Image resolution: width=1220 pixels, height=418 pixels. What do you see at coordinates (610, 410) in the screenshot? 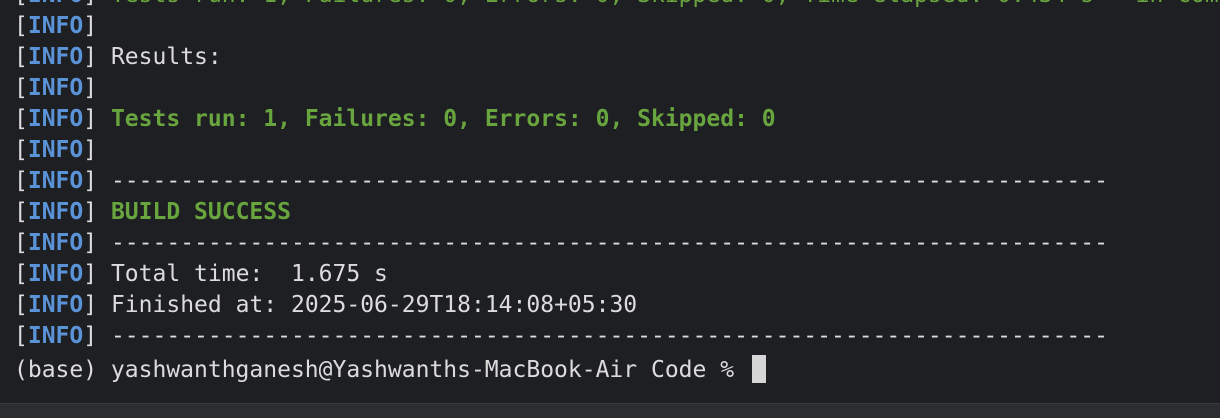
I see `bottom-toolbar` at bounding box center [610, 410].